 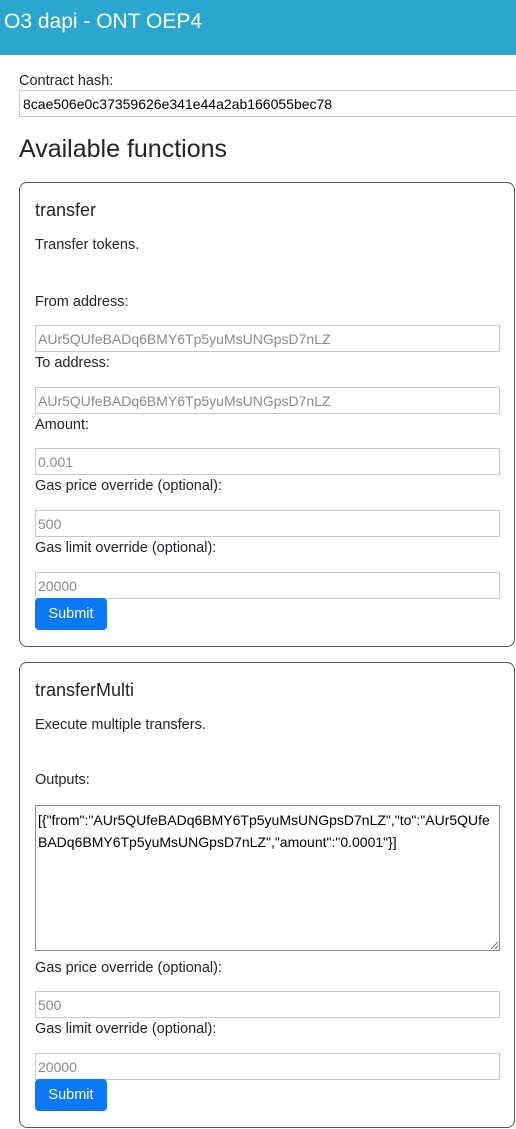 I want to click on transfer-submit-button: Submit, so click(x=71, y=614).